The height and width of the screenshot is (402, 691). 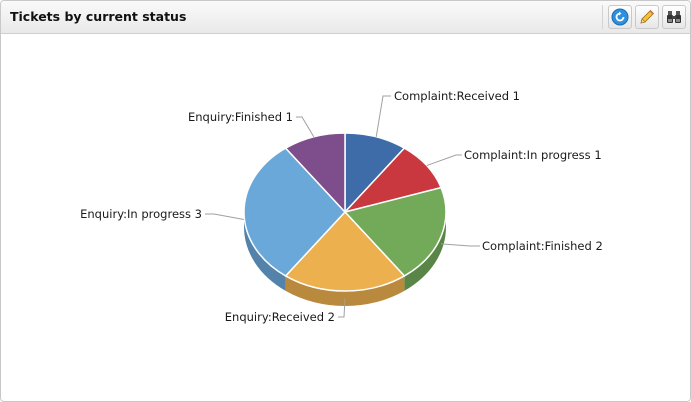 I want to click on slice-label: Complaint:Finished 2, so click(x=542, y=246).